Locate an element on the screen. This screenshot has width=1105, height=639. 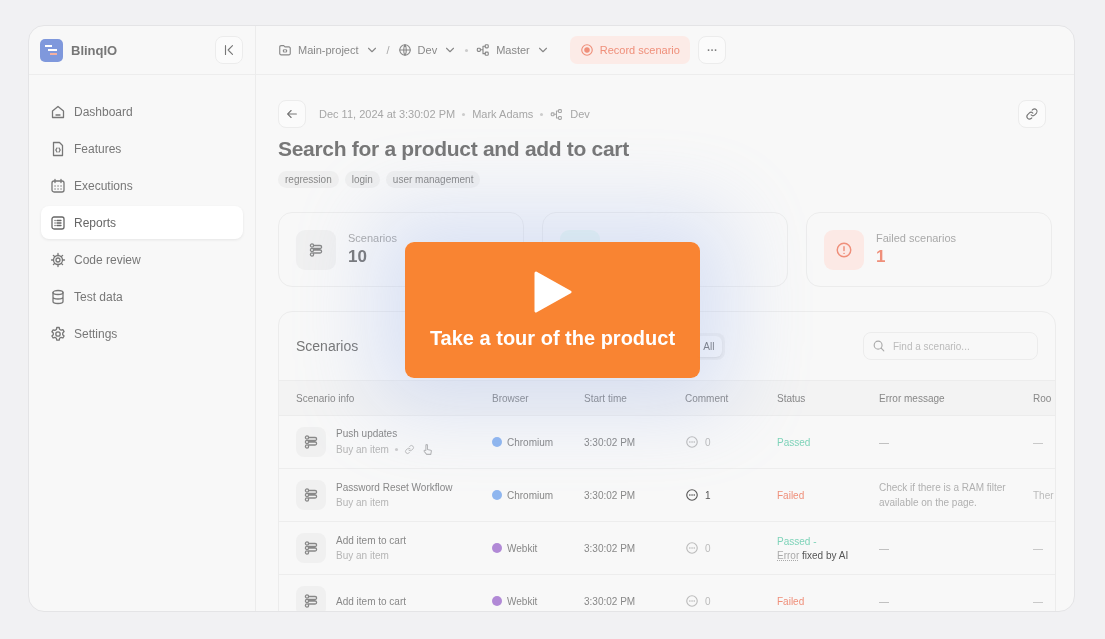
collapse-icon is located at coordinates (229, 50).